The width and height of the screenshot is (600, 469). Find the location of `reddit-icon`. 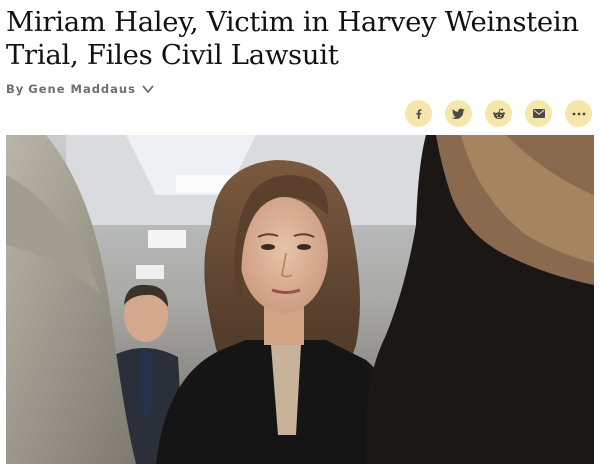

reddit-icon is located at coordinates (498, 113).